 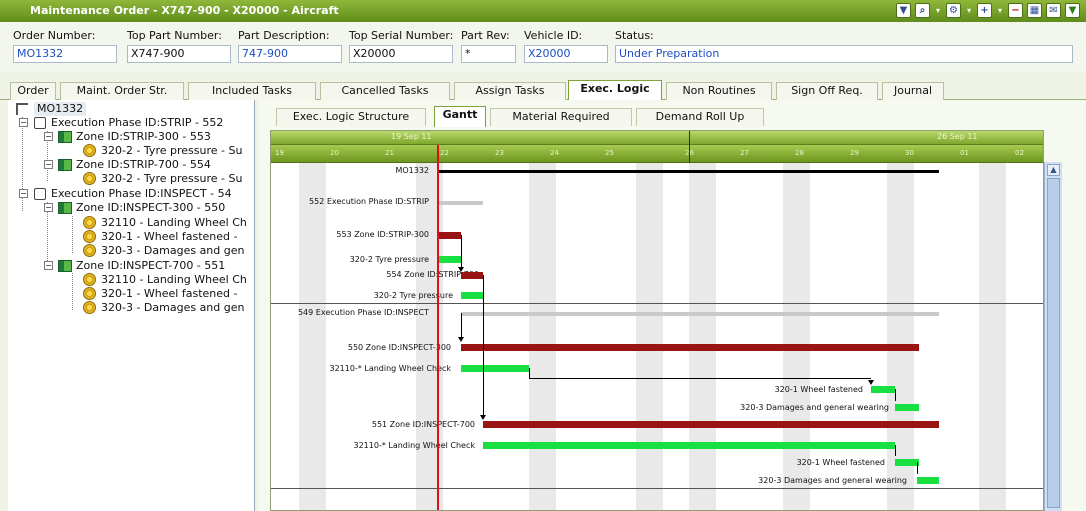 I want to click on day-label: 24, so click(x=554, y=153).